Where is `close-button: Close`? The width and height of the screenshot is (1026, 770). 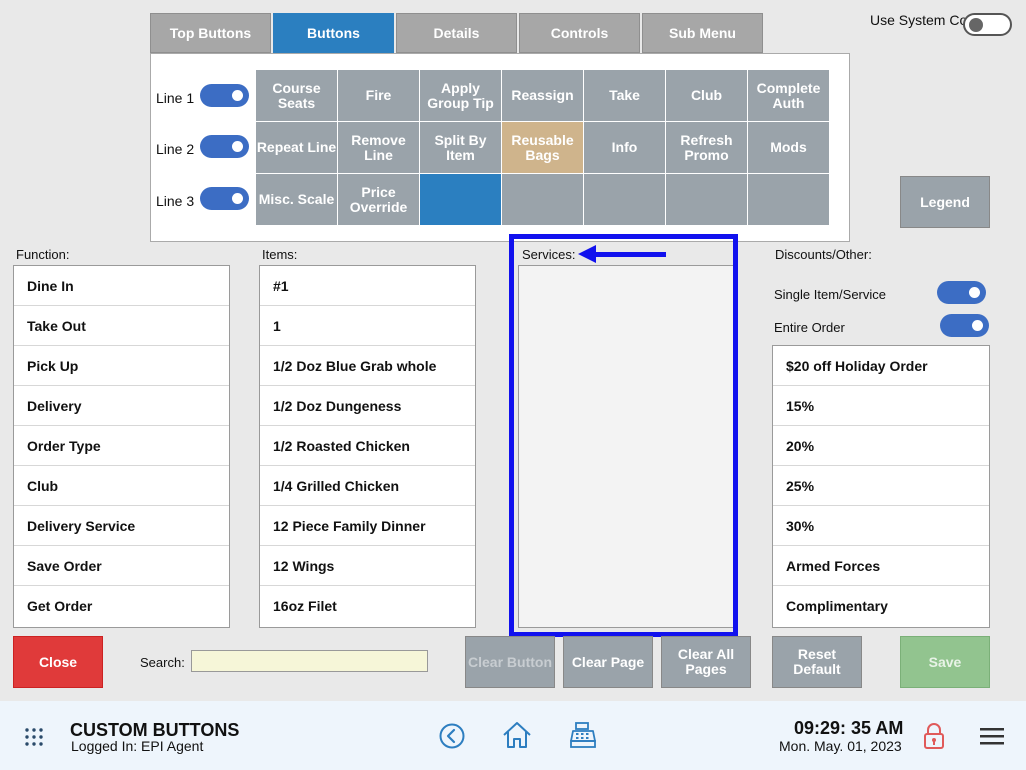 close-button: Close is located at coordinates (58, 662).